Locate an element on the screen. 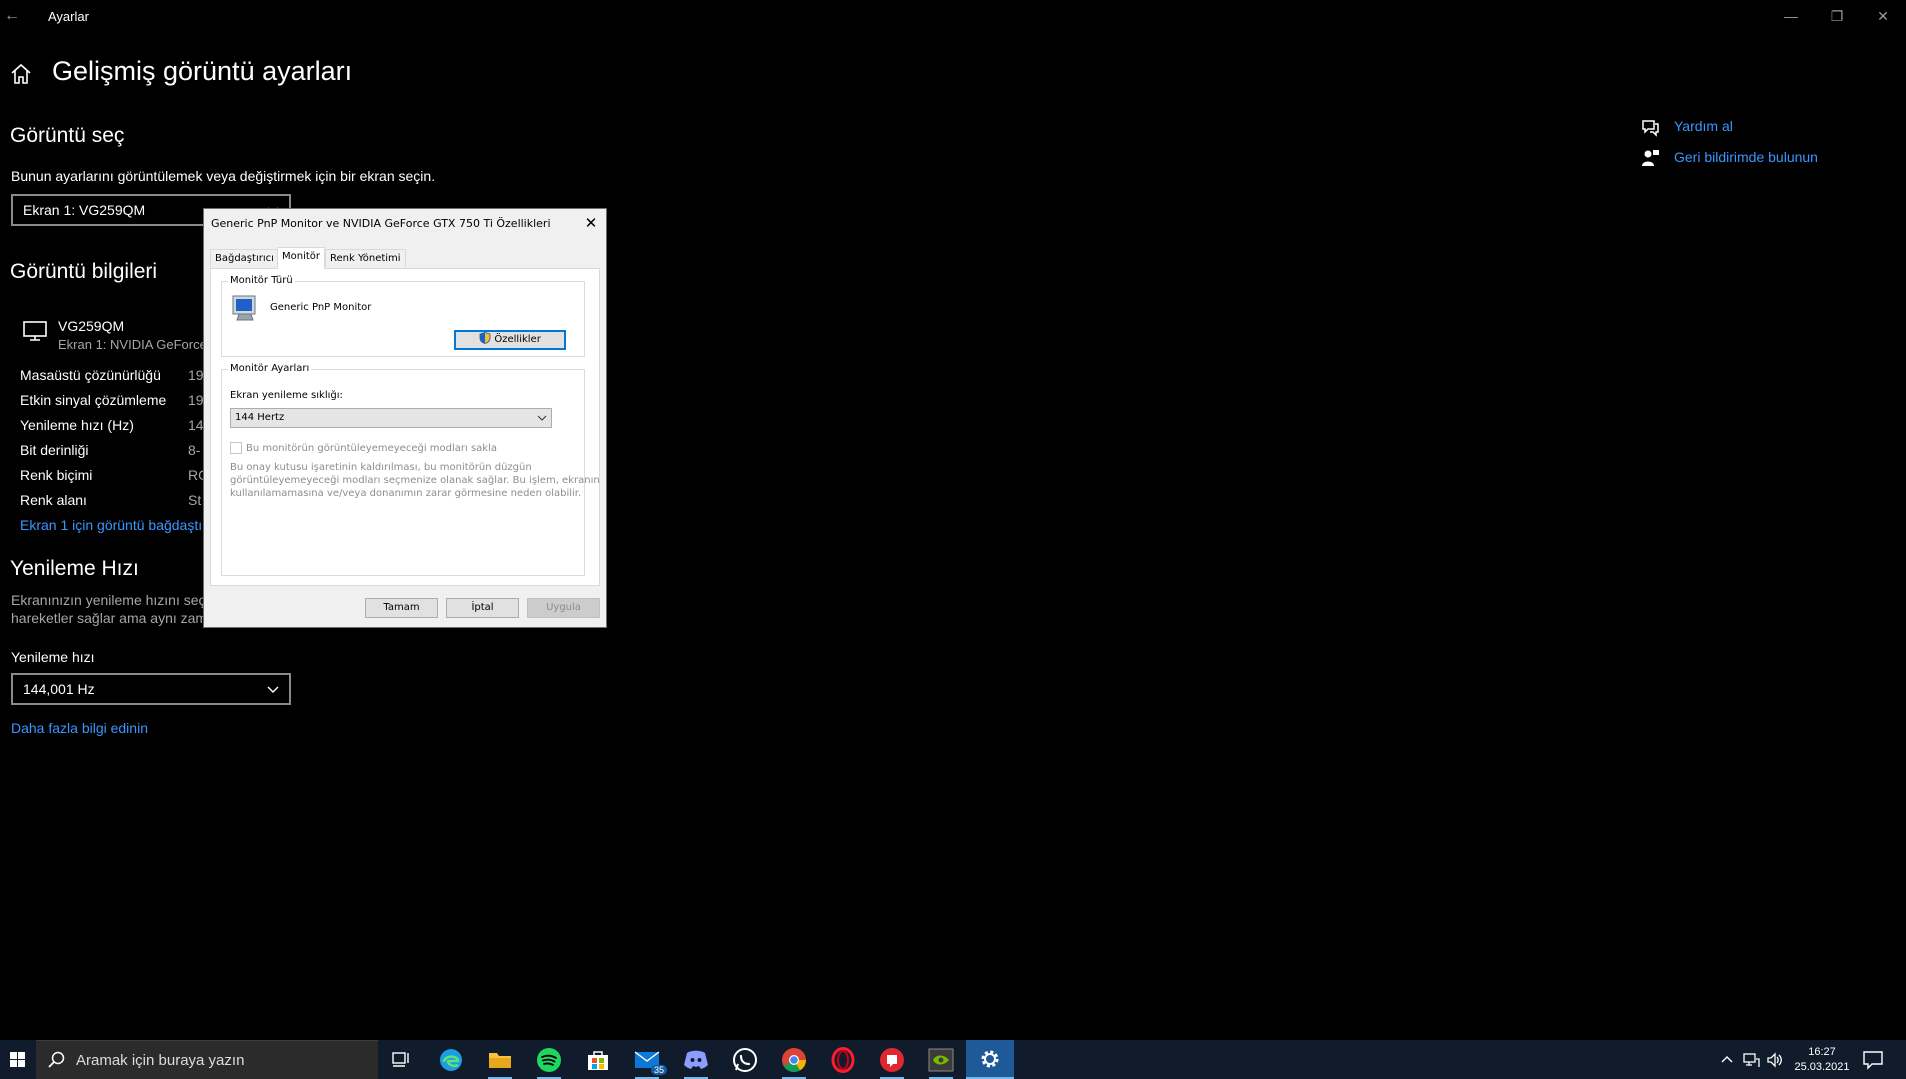 Image resolution: width=1906 pixels, height=1079 pixels. refresh-desc-line2: hareketler sağlar ama aynı zam is located at coordinates (109, 618).